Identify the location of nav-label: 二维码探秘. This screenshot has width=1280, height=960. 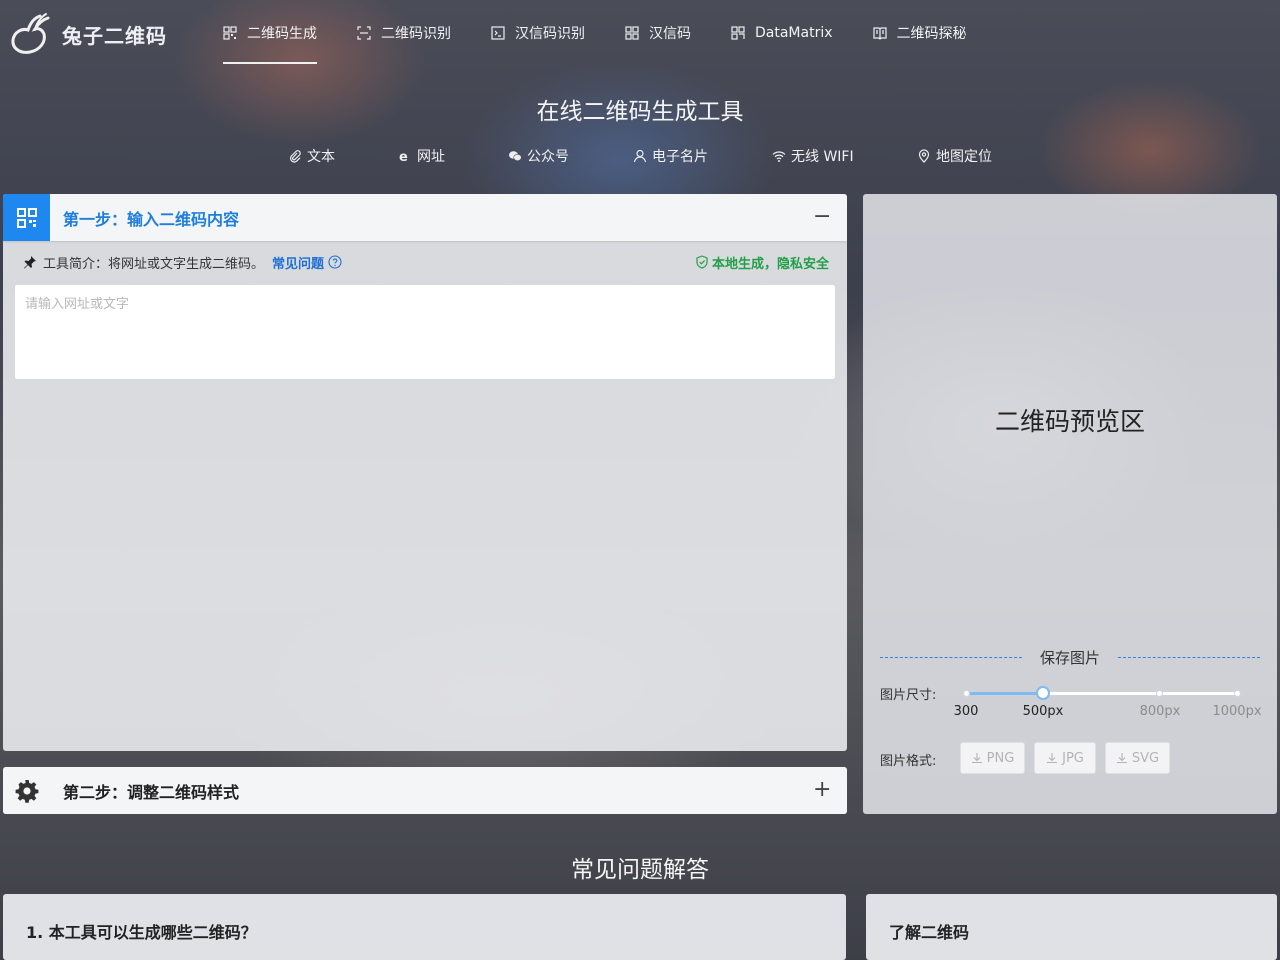
(931, 34).